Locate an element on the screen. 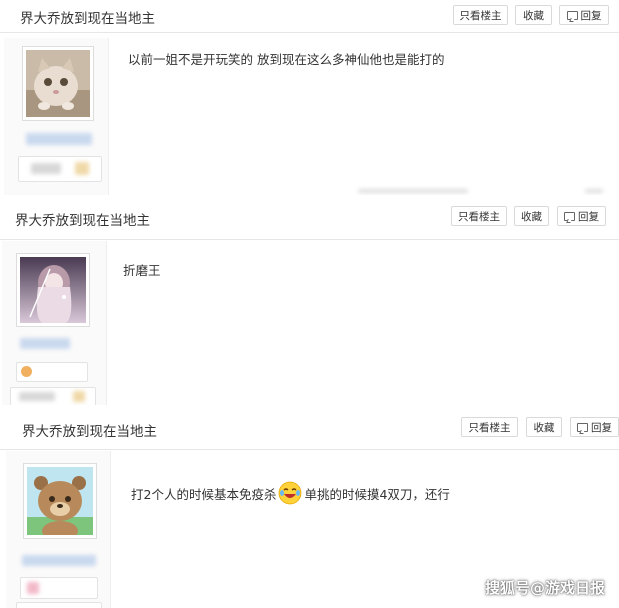 The height and width of the screenshot is (608, 619). post-content: 以前一姐不是开玩笑的 放到现在这么多神仙他也是能打的 is located at coordinates (286, 59).